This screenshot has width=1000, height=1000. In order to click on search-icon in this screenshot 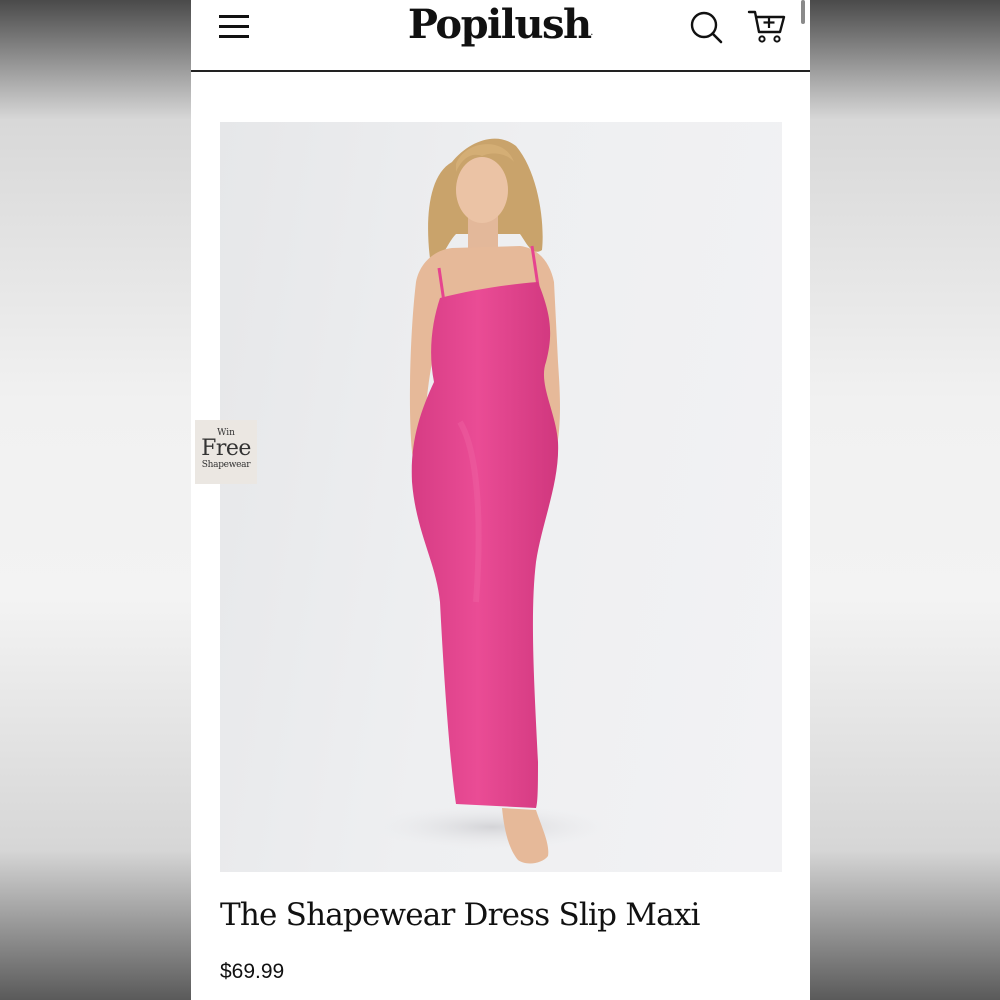, I will do `click(706, 27)`.